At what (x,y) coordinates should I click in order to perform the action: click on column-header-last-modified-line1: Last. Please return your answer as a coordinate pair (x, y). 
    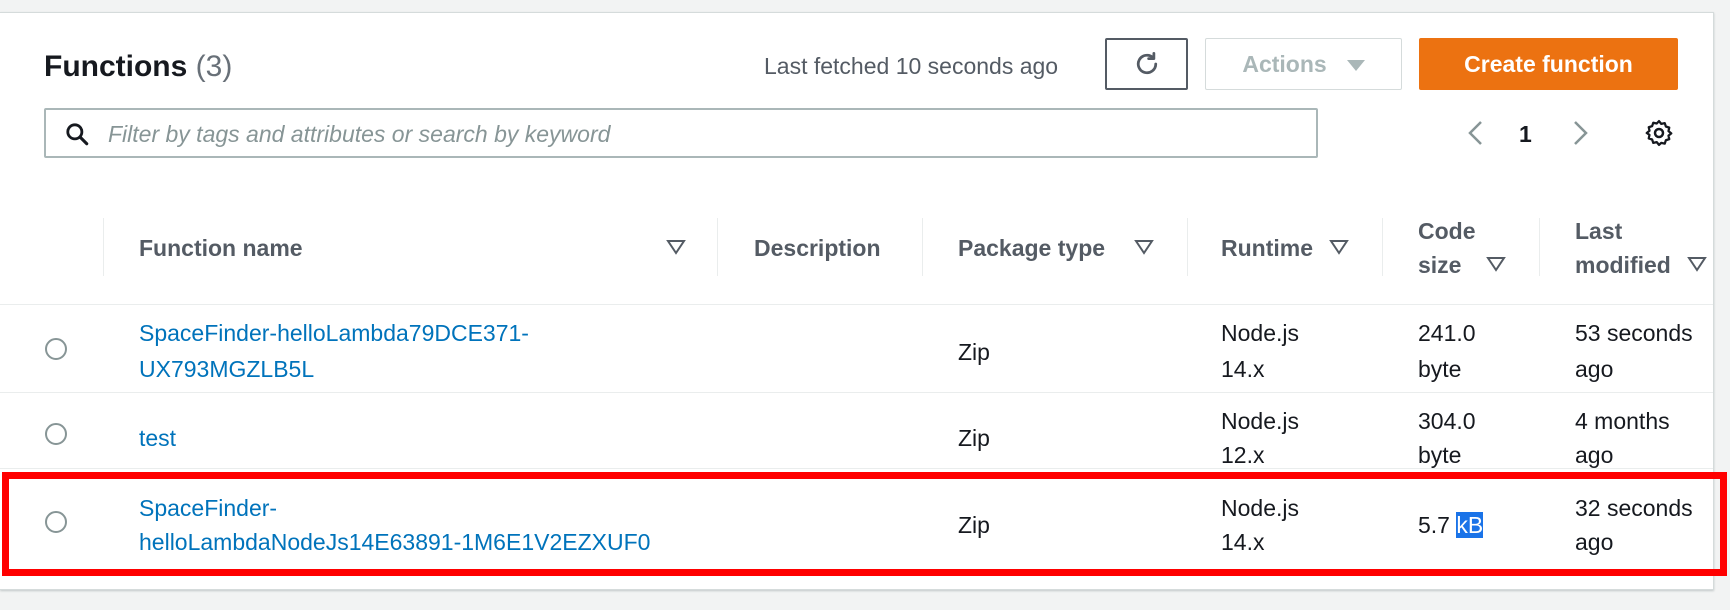
    Looking at the image, I should click on (1598, 231).